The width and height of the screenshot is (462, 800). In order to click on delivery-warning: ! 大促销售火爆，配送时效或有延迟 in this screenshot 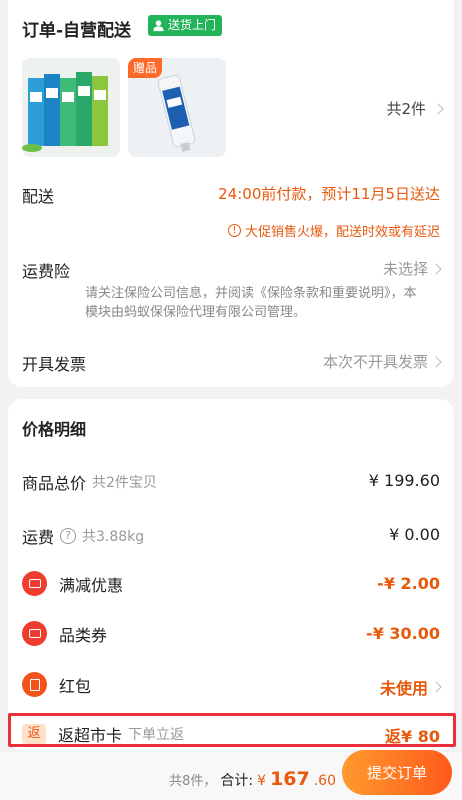, I will do `click(333, 230)`.